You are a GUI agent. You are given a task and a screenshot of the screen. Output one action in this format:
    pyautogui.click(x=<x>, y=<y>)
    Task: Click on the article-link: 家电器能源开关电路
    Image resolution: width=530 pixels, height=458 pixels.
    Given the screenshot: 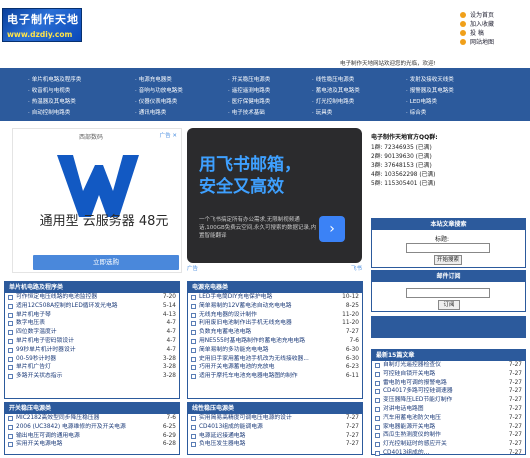 What is the action you would take?
    pyautogui.click(x=409, y=427)
    